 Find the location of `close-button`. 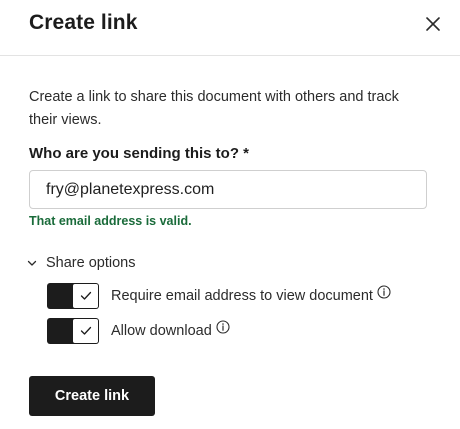

close-button is located at coordinates (433, 24).